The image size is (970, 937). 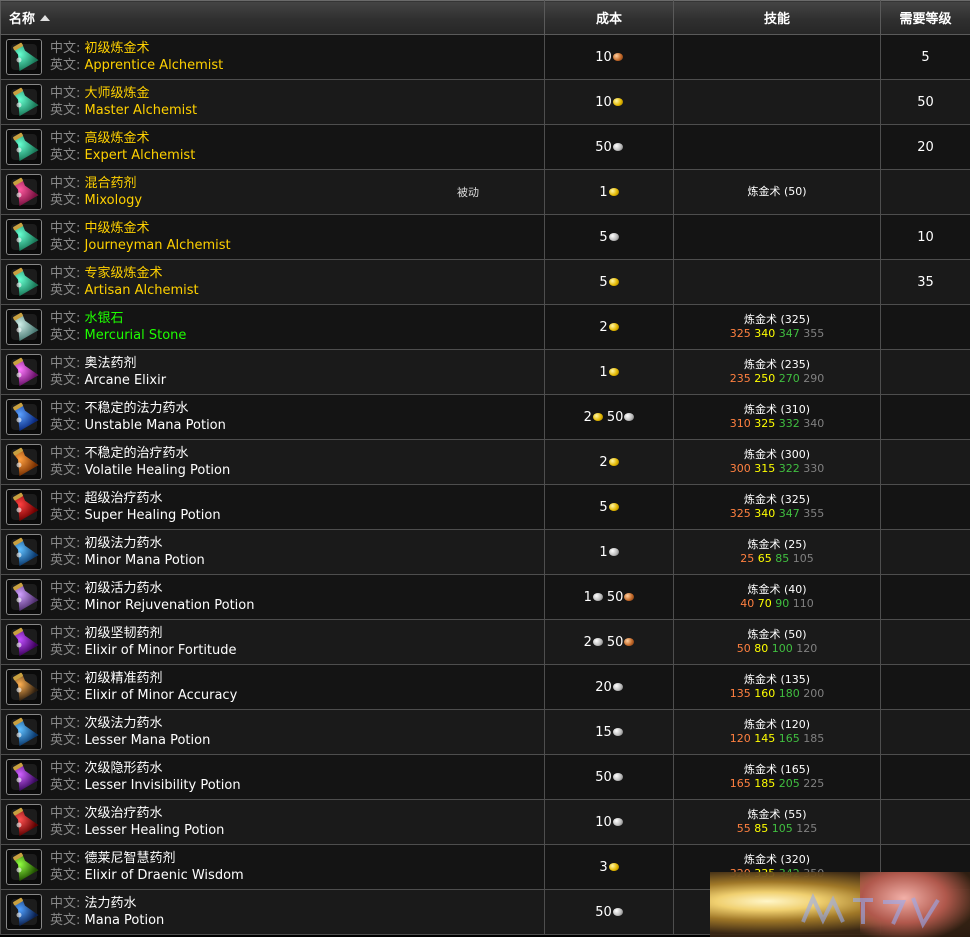 I want to click on recipe-name-zh-link: 初级炼金术, so click(x=117, y=48).